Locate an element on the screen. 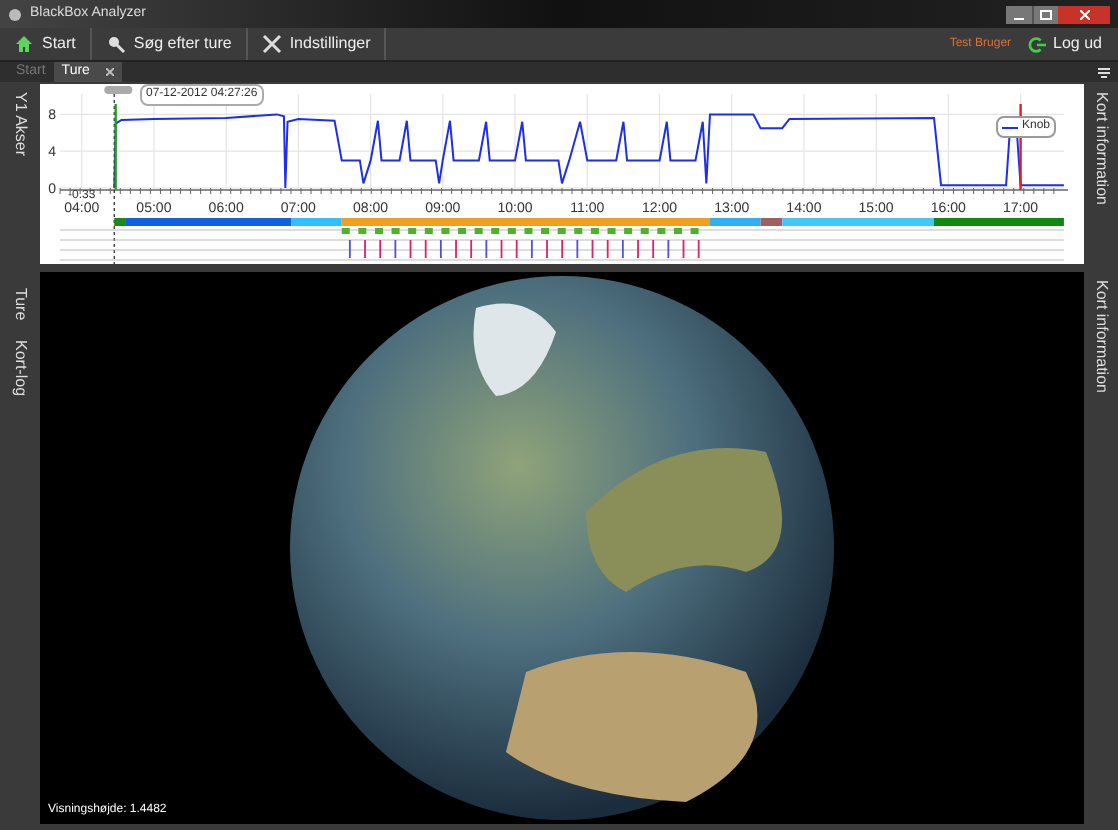 Image resolution: width=1118 pixels, height=830 pixels. legend-line-icon is located at coordinates (1009, 127).